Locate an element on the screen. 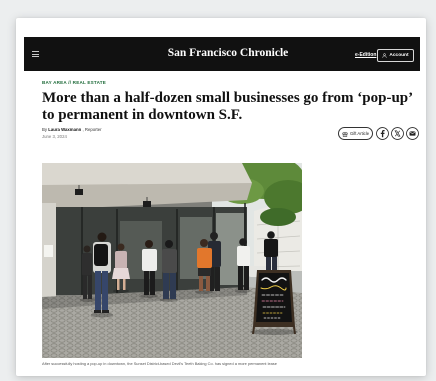  section-kicker: BAY AREA // REAL ESTATE is located at coordinates (74, 82).